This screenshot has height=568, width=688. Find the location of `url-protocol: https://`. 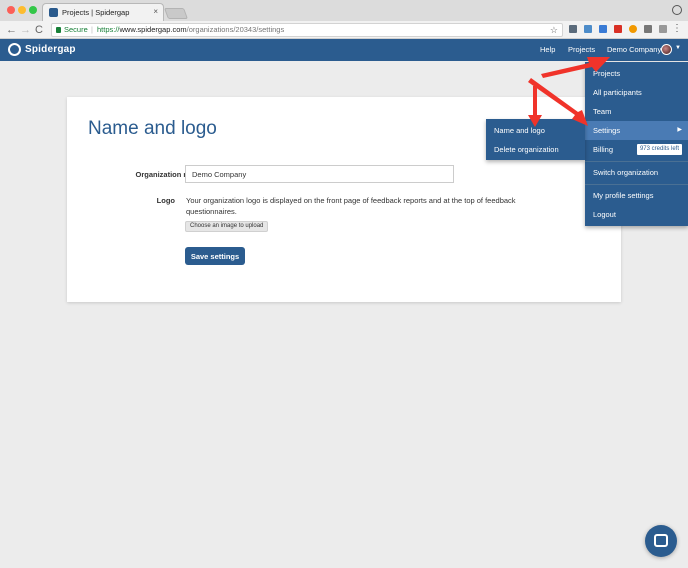

url-protocol: https:// is located at coordinates (108, 29).